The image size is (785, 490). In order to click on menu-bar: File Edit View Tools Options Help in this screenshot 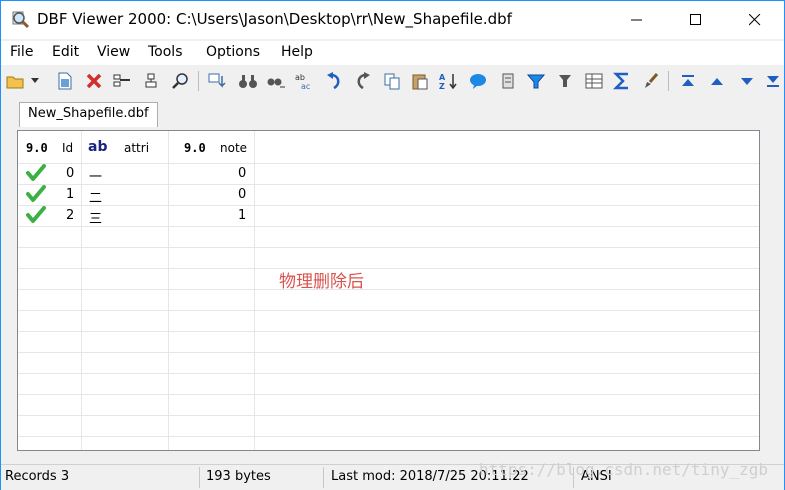, I will do `click(392, 52)`.